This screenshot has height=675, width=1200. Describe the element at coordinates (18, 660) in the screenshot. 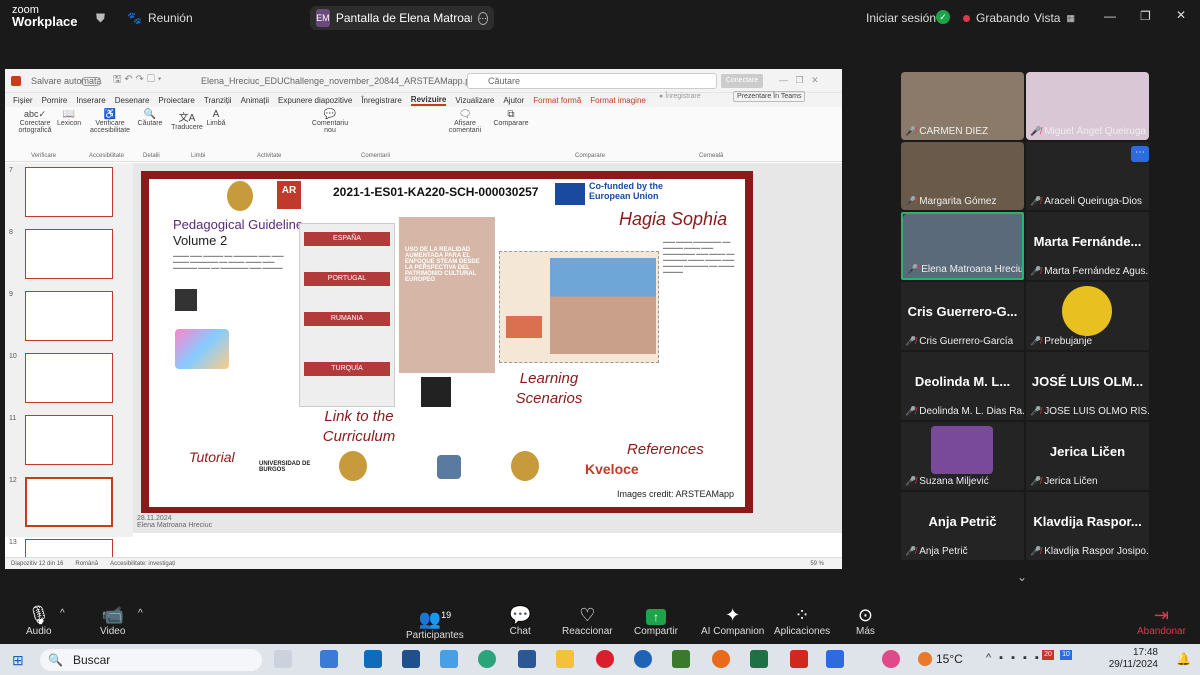

I see `windows-start-button: ⊞` at that location.